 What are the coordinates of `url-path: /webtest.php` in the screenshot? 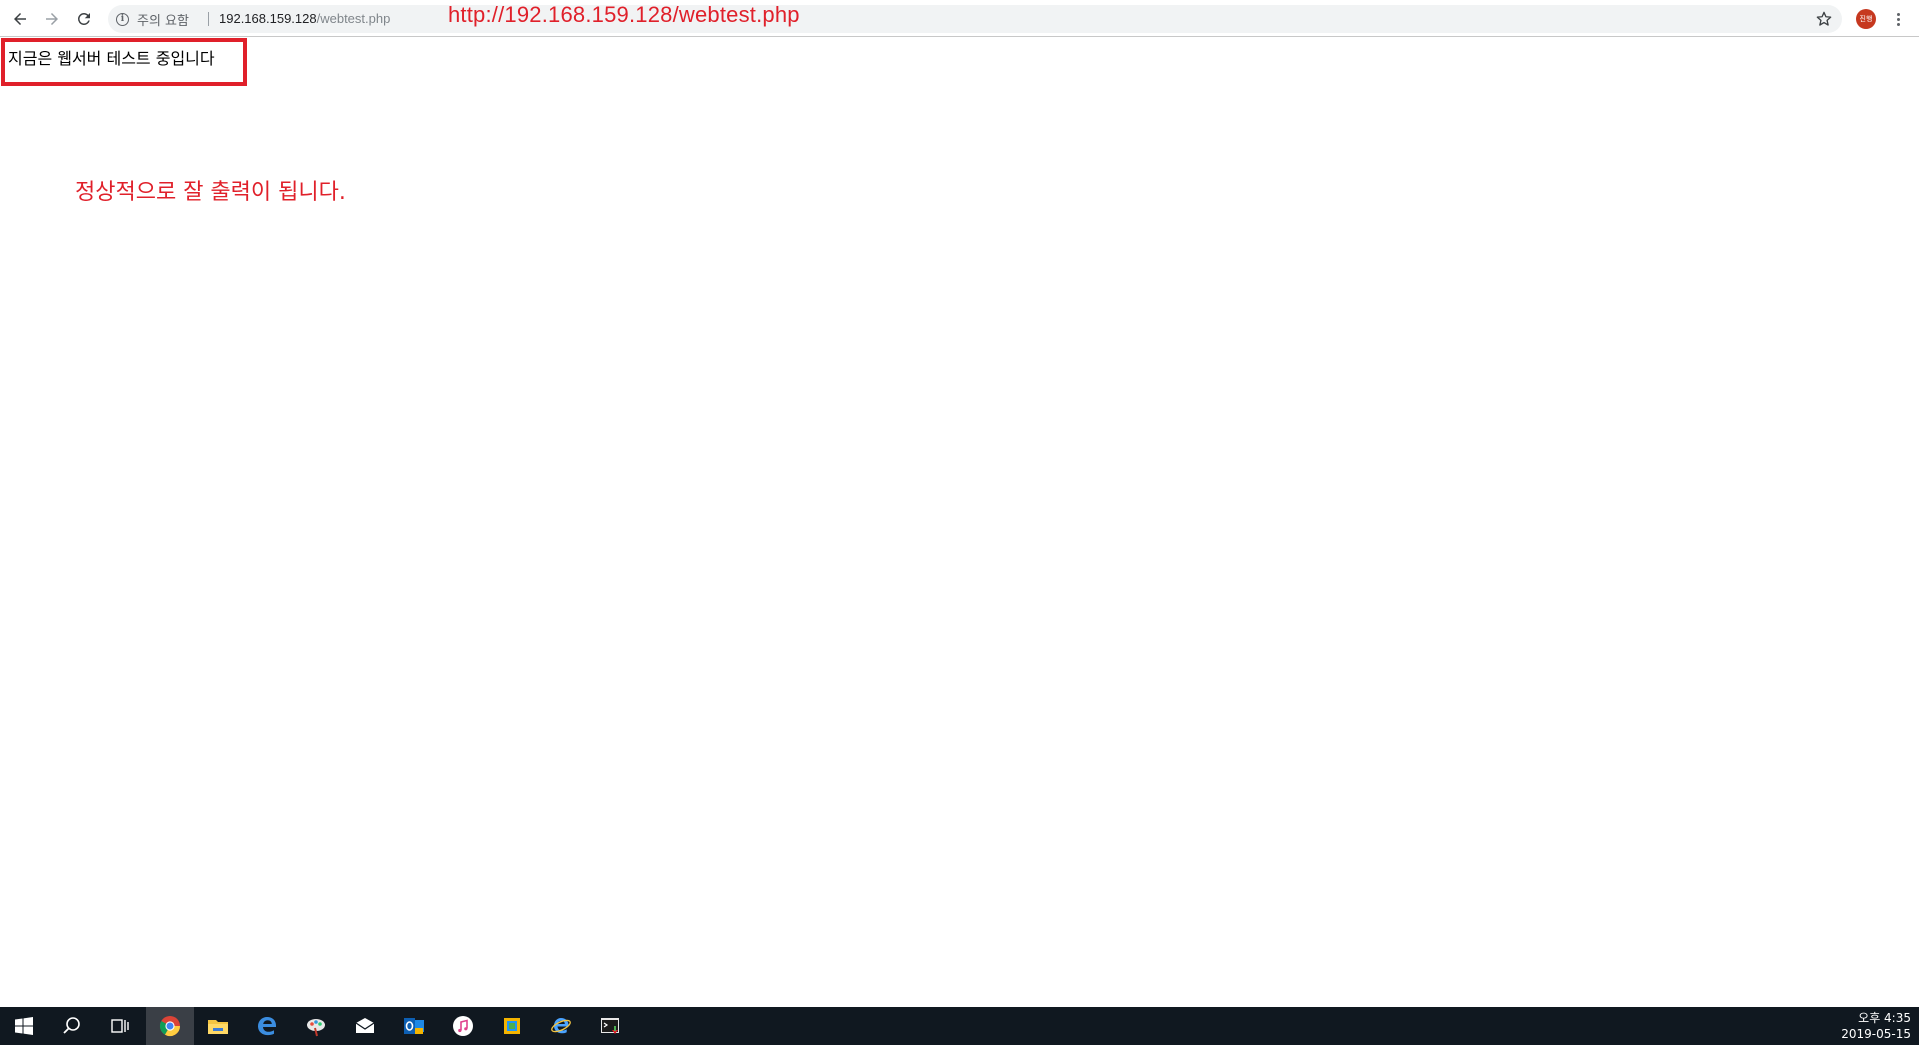 It's located at (353, 18).